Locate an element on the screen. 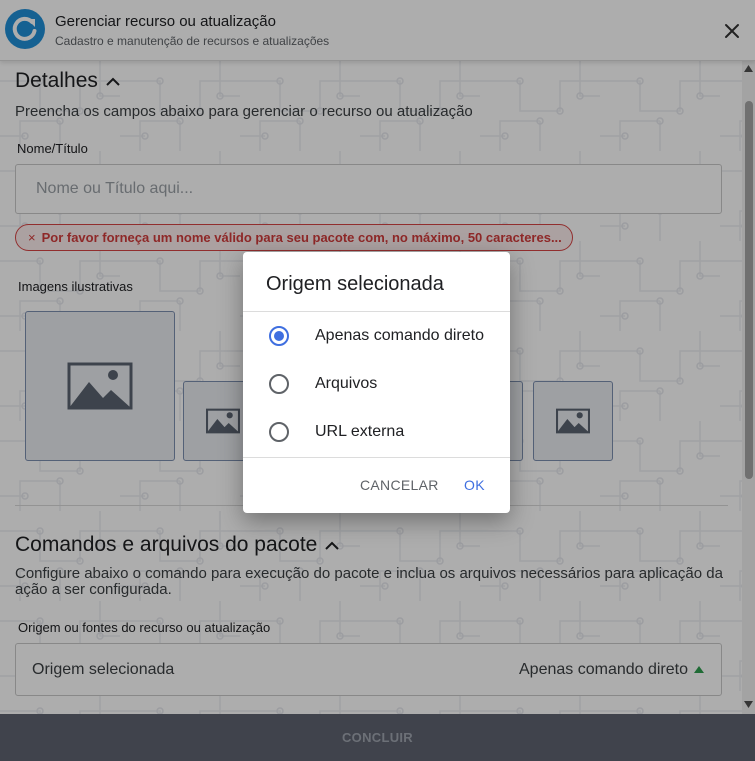  radio-checked-icon is located at coordinates (279, 336).